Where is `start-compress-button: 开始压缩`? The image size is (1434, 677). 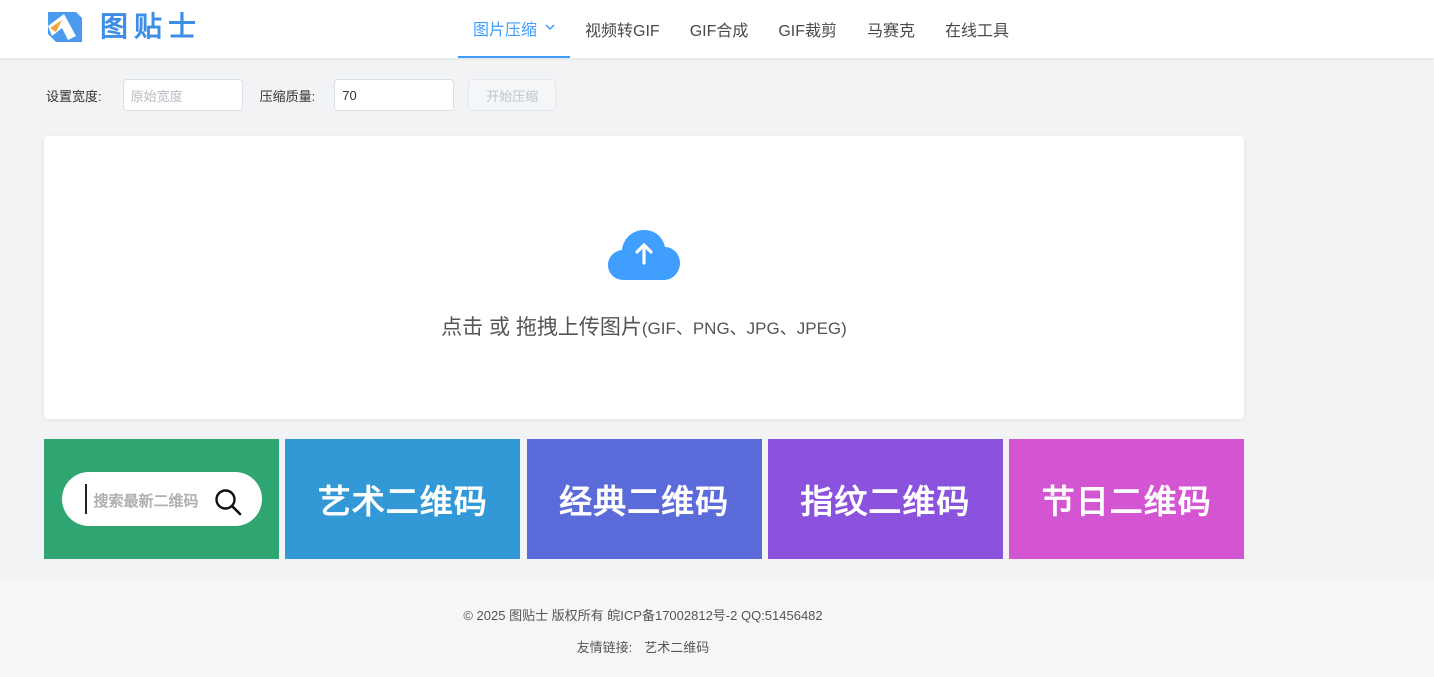 start-compress-button: 开始压缩 is located at coordinates (512, 95).